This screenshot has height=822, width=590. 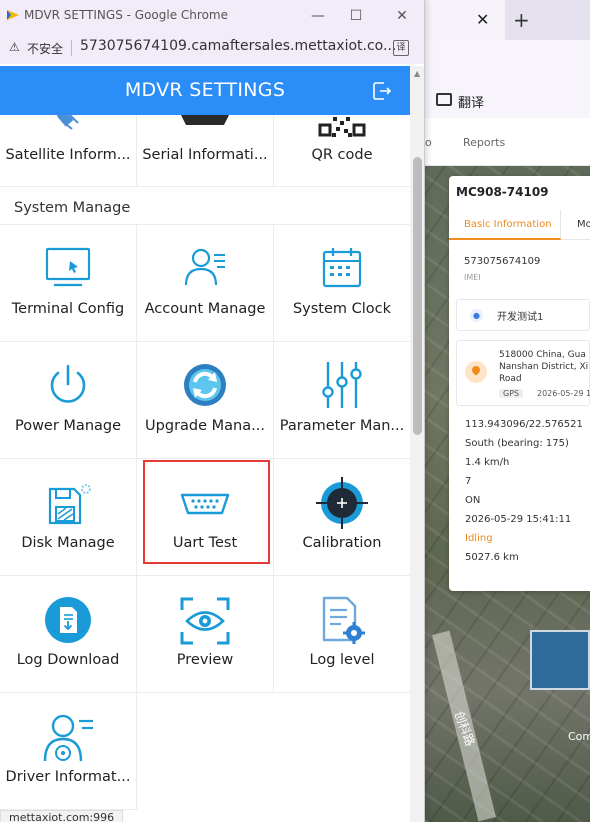 What do you see at coordinates (204, 267) in the screenshot?
I see `user-list-icon` at bounding box center [204, 267].